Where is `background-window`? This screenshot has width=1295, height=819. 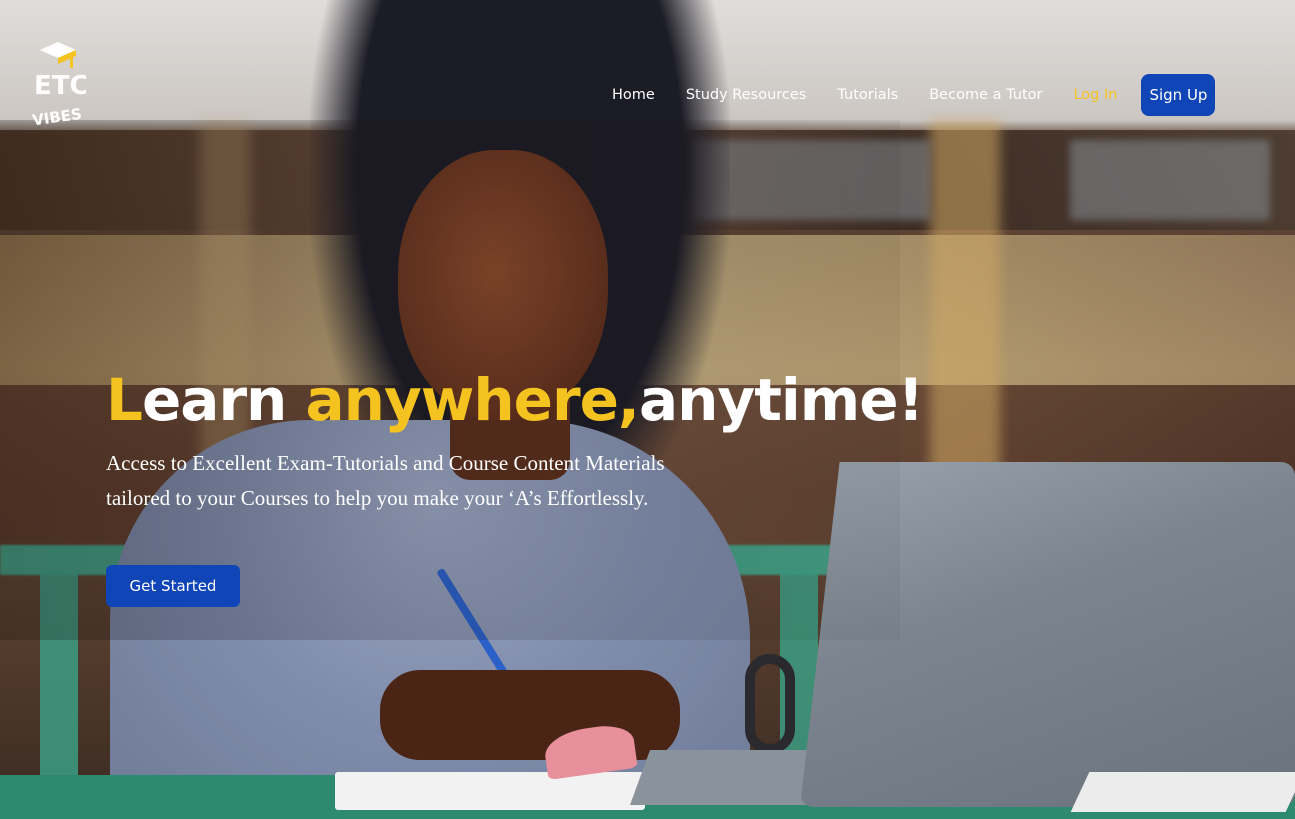
background-window is located at coordinates (1170, 180).